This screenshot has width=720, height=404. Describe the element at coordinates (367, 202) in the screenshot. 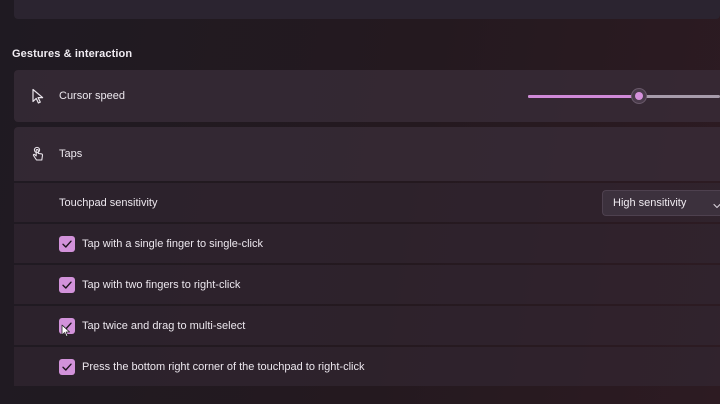

I see `touchpad-sensitivity-row: Touchpad sensitivity High sensitivity` at that location.